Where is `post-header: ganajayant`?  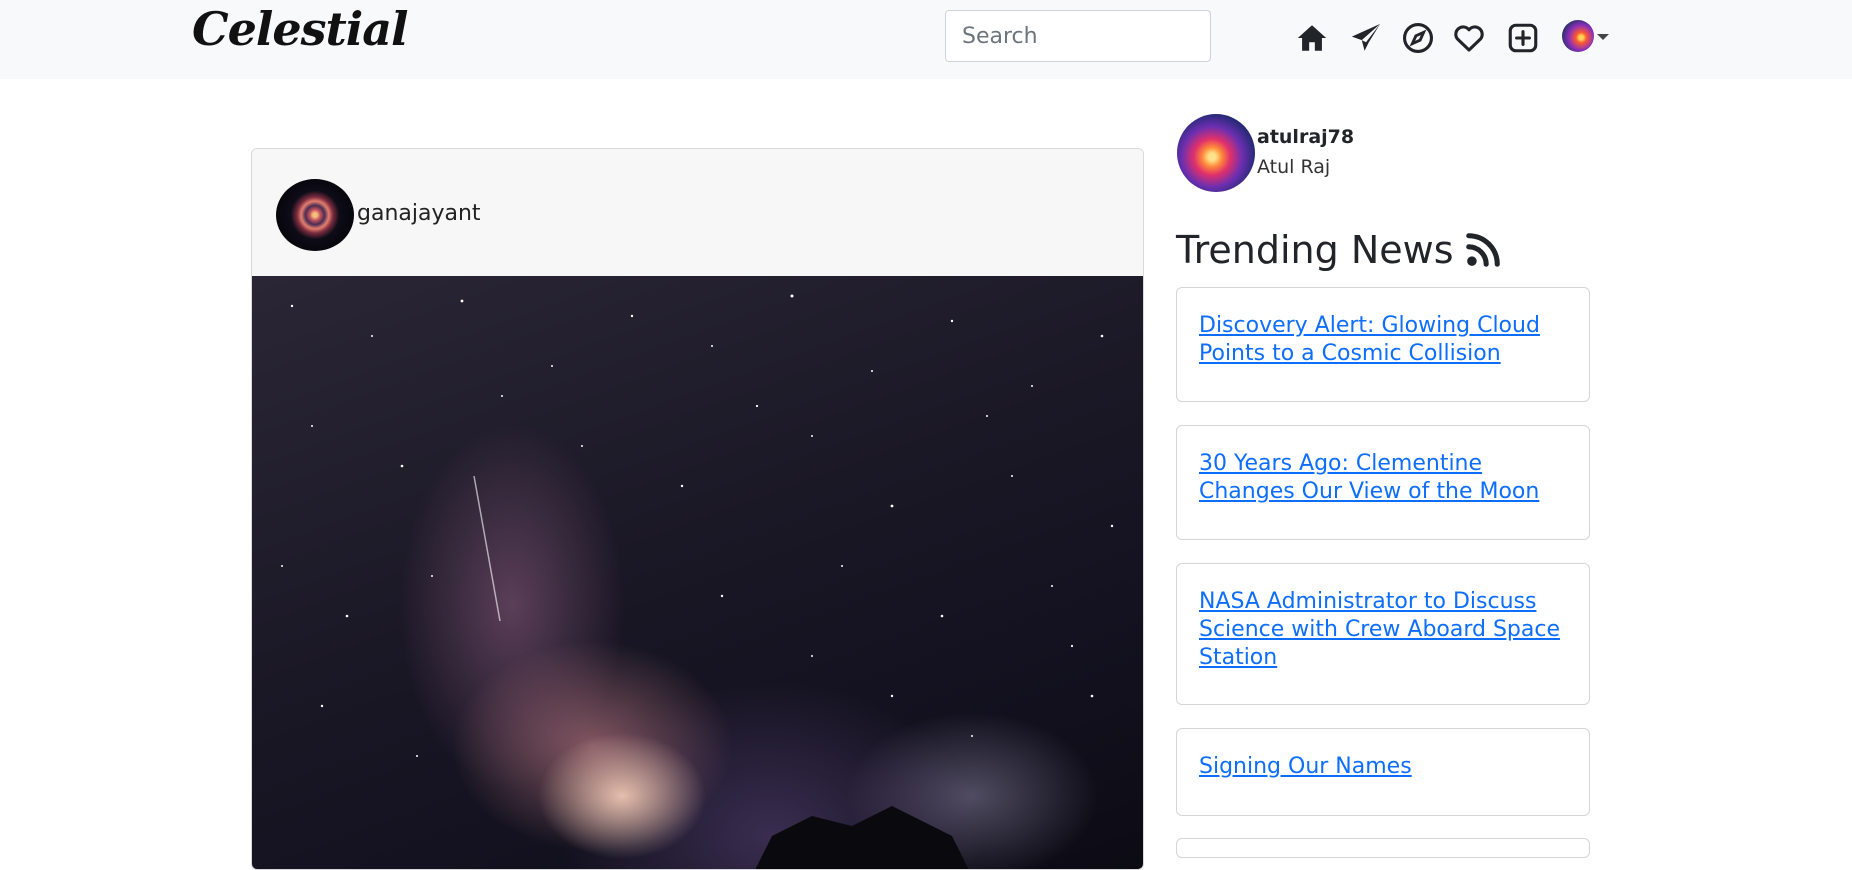 post-header: ganajayant is located at coordinates (697, 213).